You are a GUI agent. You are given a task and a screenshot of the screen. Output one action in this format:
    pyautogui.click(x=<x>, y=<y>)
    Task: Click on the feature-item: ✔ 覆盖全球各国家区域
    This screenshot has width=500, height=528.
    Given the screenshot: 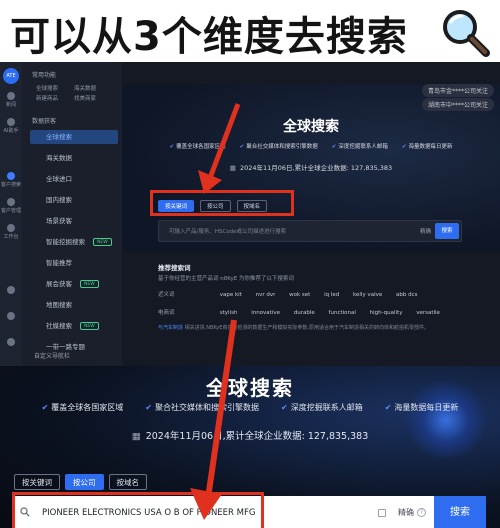 What is the action you would take?
    pyautogui.click(x=82, y=407)
    